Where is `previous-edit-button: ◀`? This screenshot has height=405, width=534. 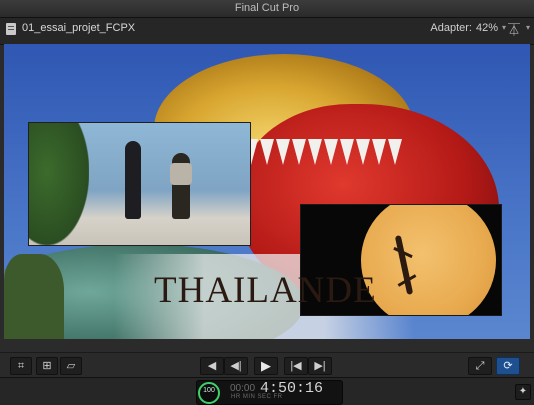
previous-edit-button: ◀ is located at coordinates (212, 366).